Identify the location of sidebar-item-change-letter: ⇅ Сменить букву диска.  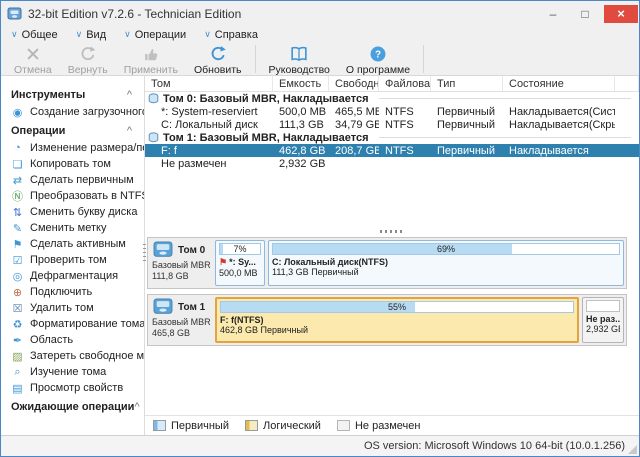
(77, 212).